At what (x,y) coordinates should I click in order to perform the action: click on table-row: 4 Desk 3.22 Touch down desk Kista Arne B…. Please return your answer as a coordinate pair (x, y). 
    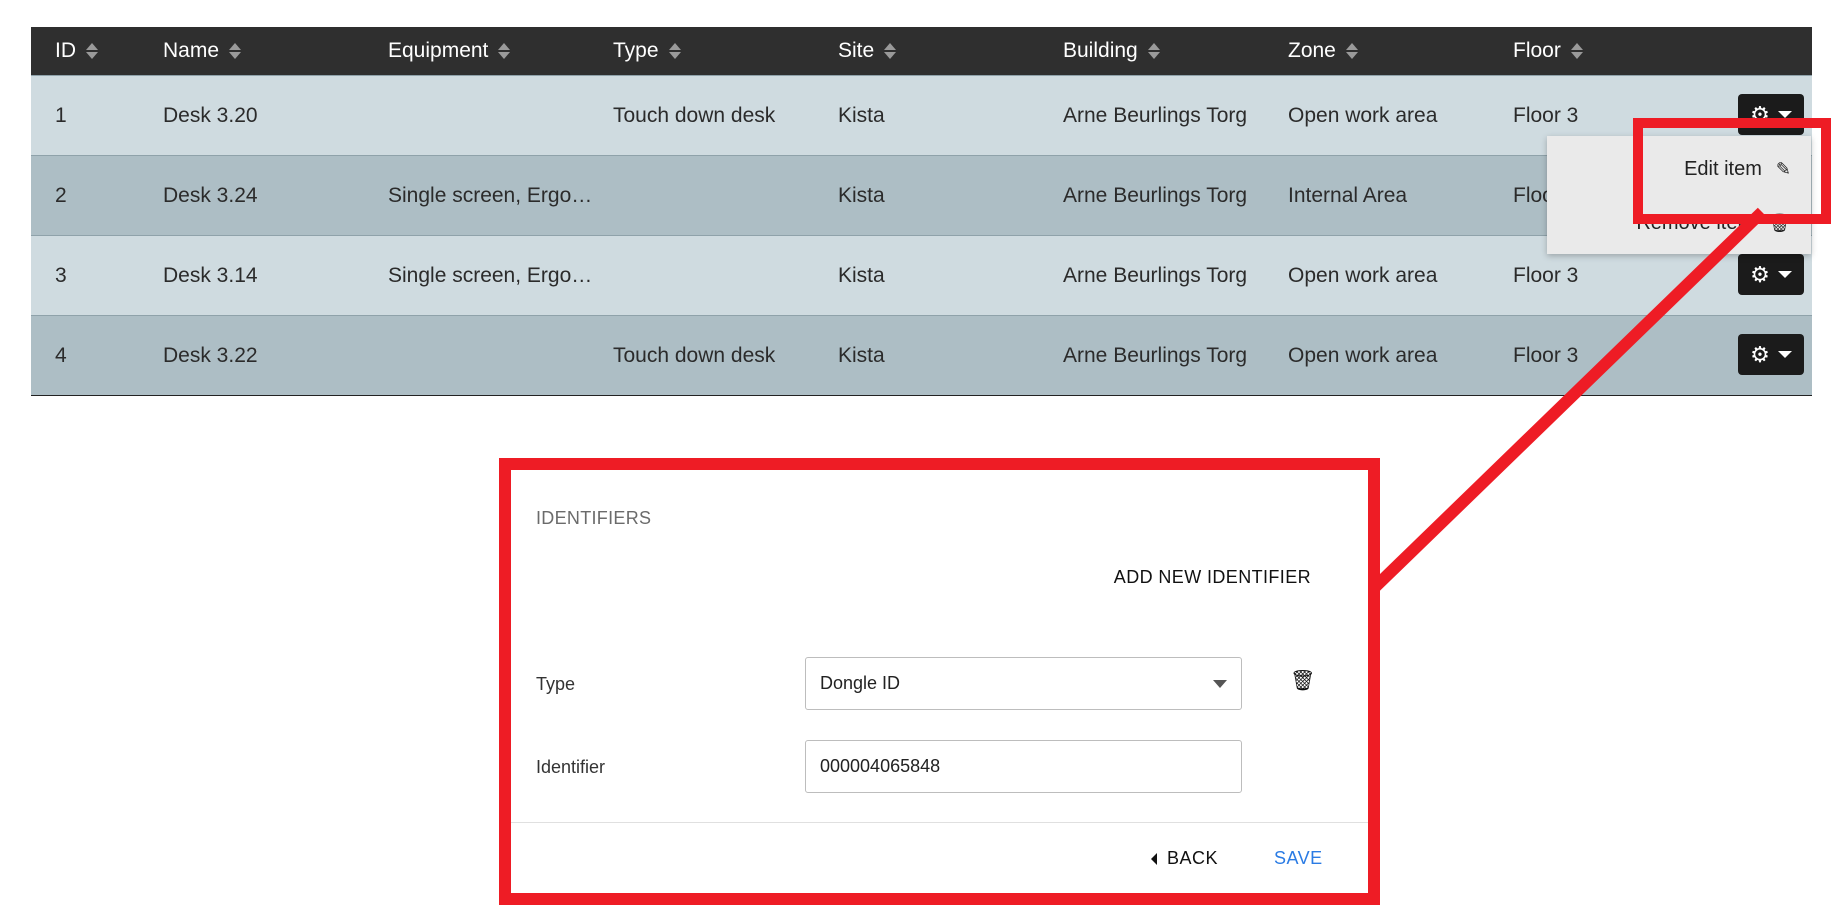
    Looking at the image, I should click on (921, 355).